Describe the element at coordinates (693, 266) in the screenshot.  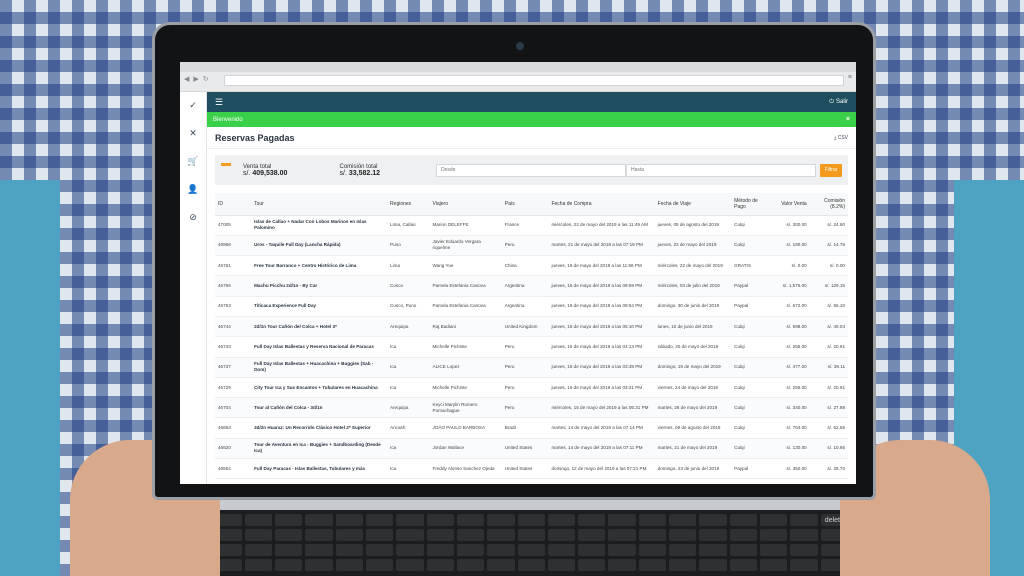
I see `cell-travel-date: miércoles, 22 de mayo del 2019` at that location.